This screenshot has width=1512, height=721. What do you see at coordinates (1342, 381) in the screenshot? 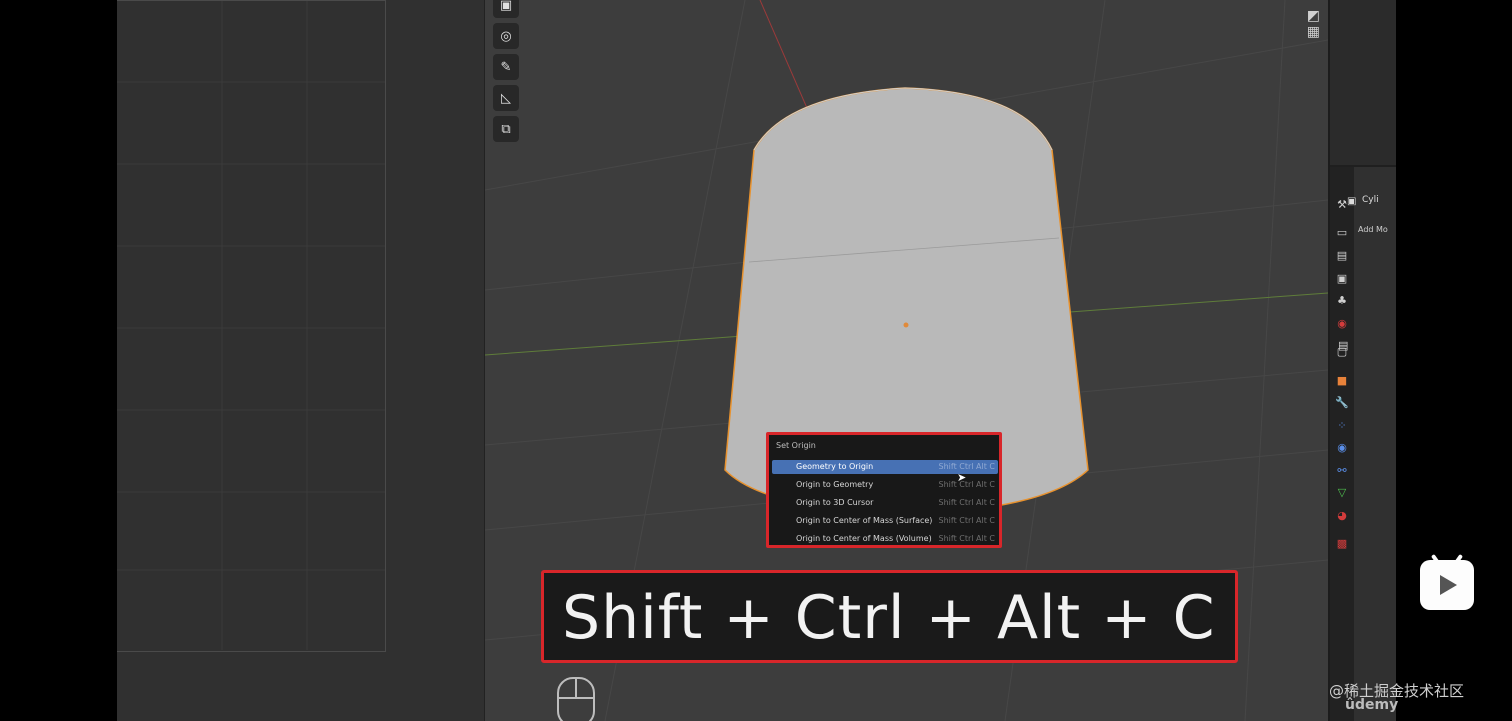
I see `object-icon: ■` at bounding box center [1342, 381].